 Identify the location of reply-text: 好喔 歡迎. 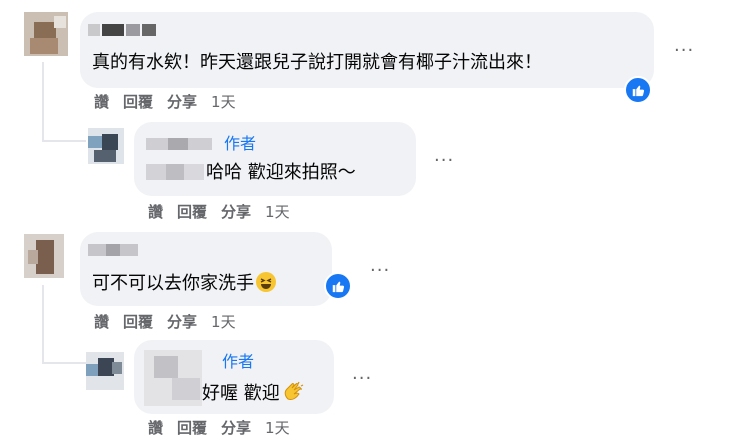
(253, 393).